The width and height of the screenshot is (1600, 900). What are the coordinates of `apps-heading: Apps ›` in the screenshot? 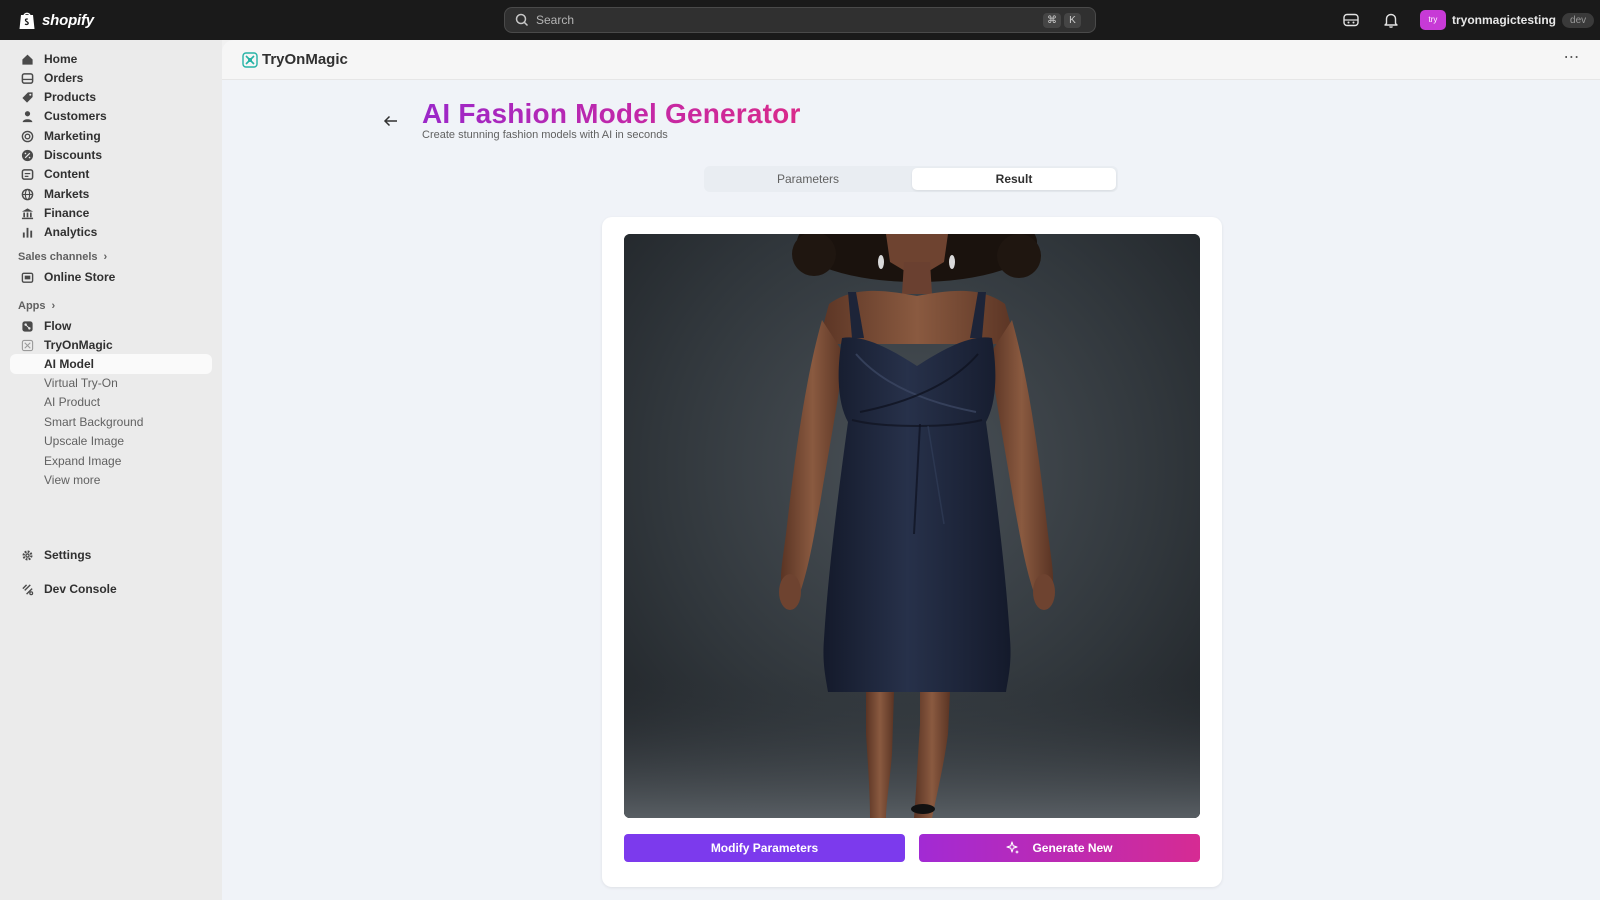 It's located at (36, 306).